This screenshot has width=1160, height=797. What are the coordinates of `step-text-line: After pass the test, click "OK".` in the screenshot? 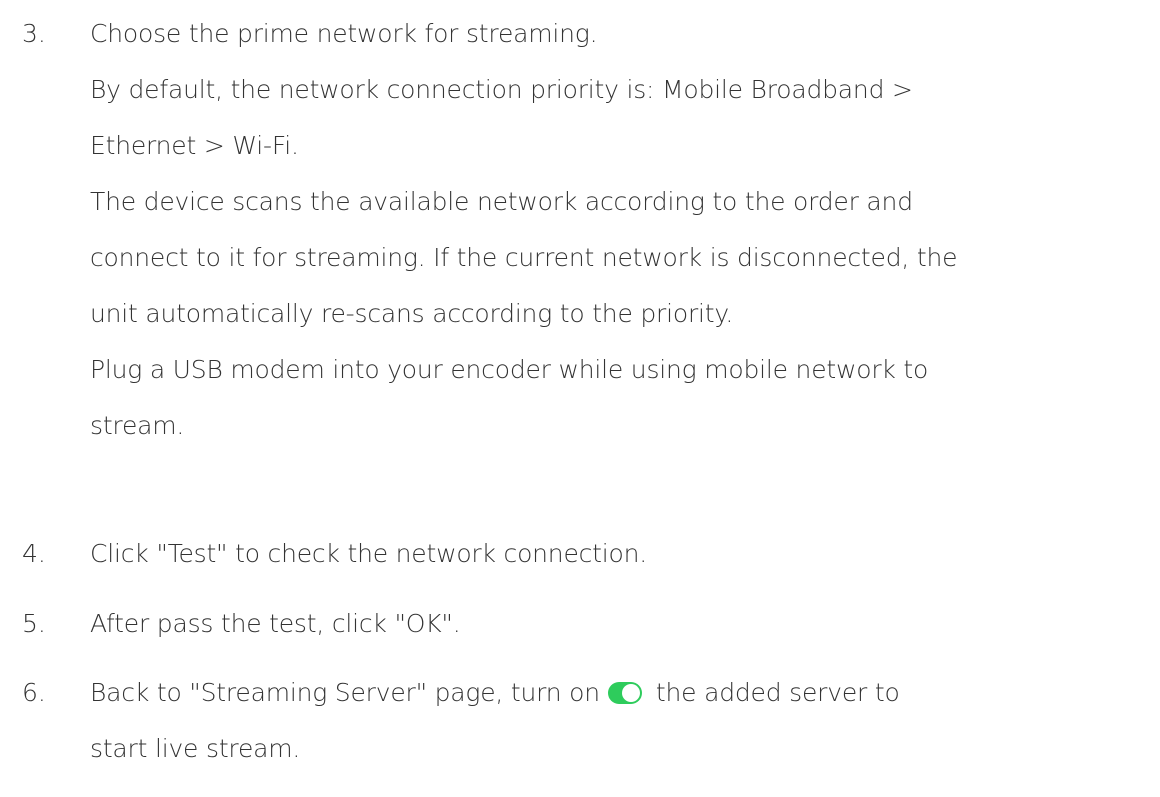 It's located at (275, 623).